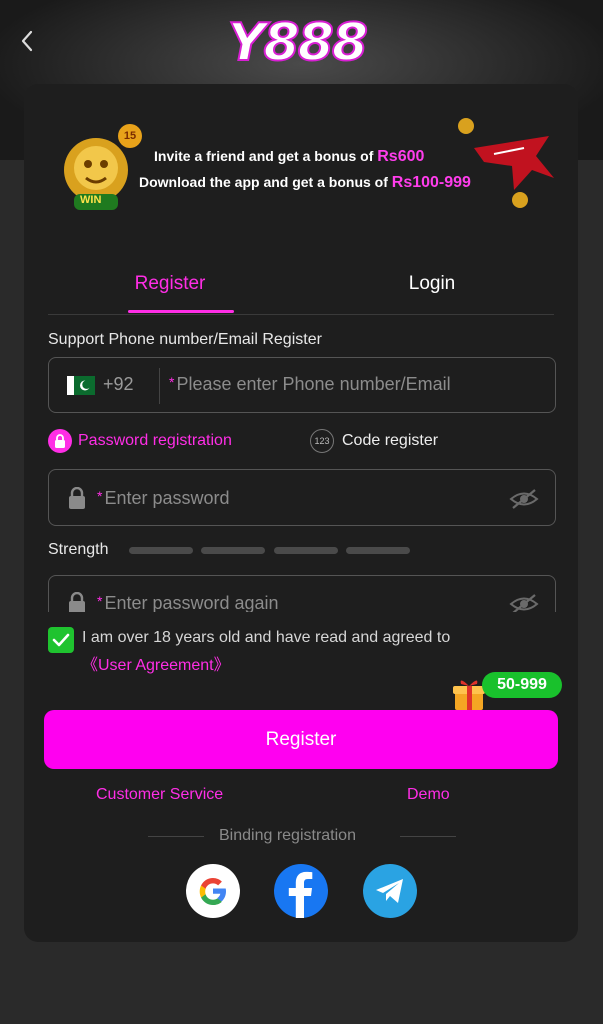 The height and width of the screenshot is (1024, 603). I want to click on app-logo: Y888, so click(298, 43).